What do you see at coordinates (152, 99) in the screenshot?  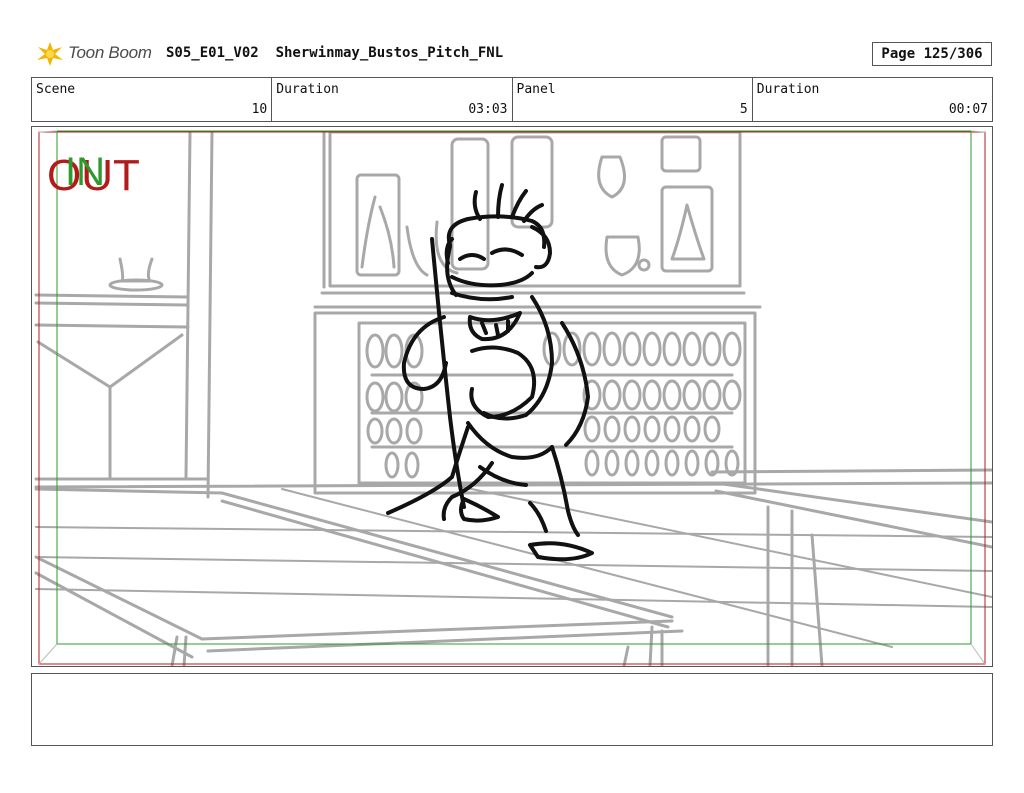 I see `scene-cell: Scene 10` at bounding box center [152, 99].